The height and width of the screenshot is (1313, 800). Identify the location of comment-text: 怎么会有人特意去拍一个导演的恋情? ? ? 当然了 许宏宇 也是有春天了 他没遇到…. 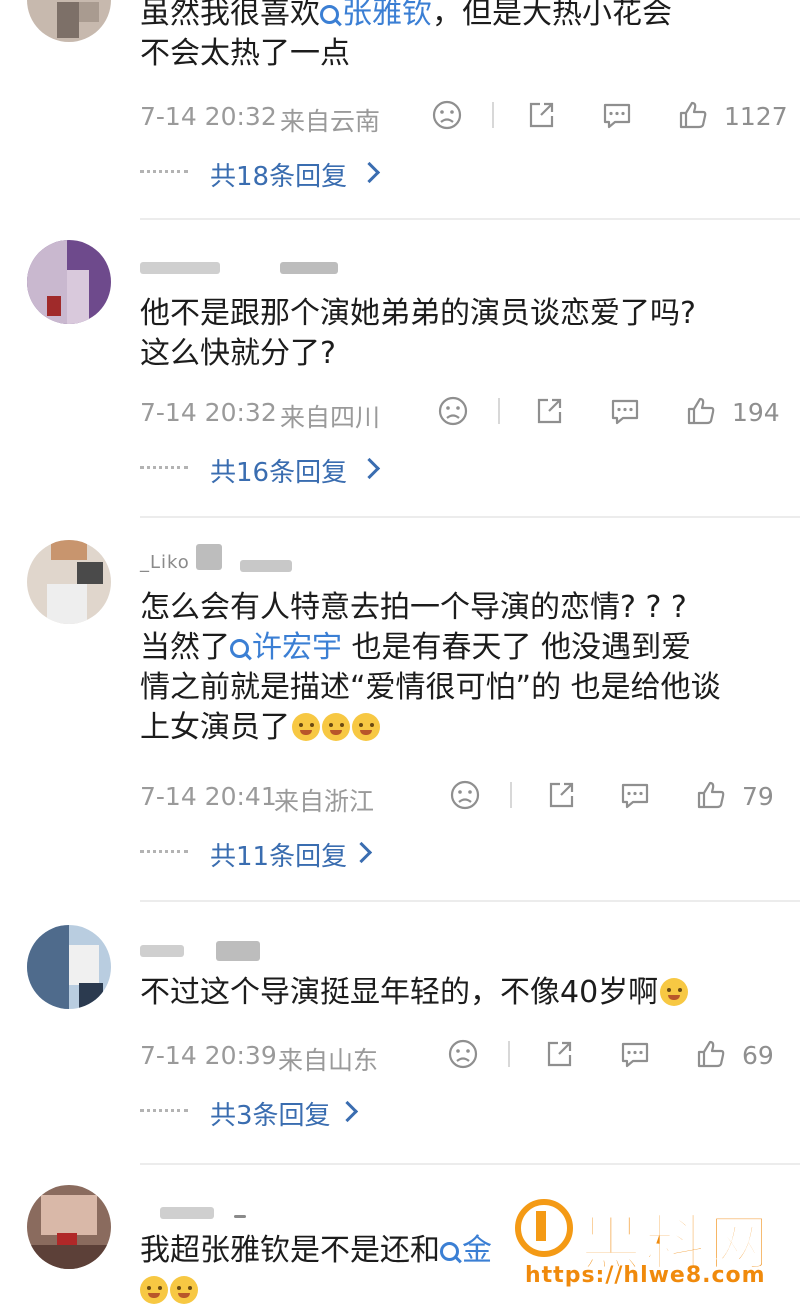
(430, 667).